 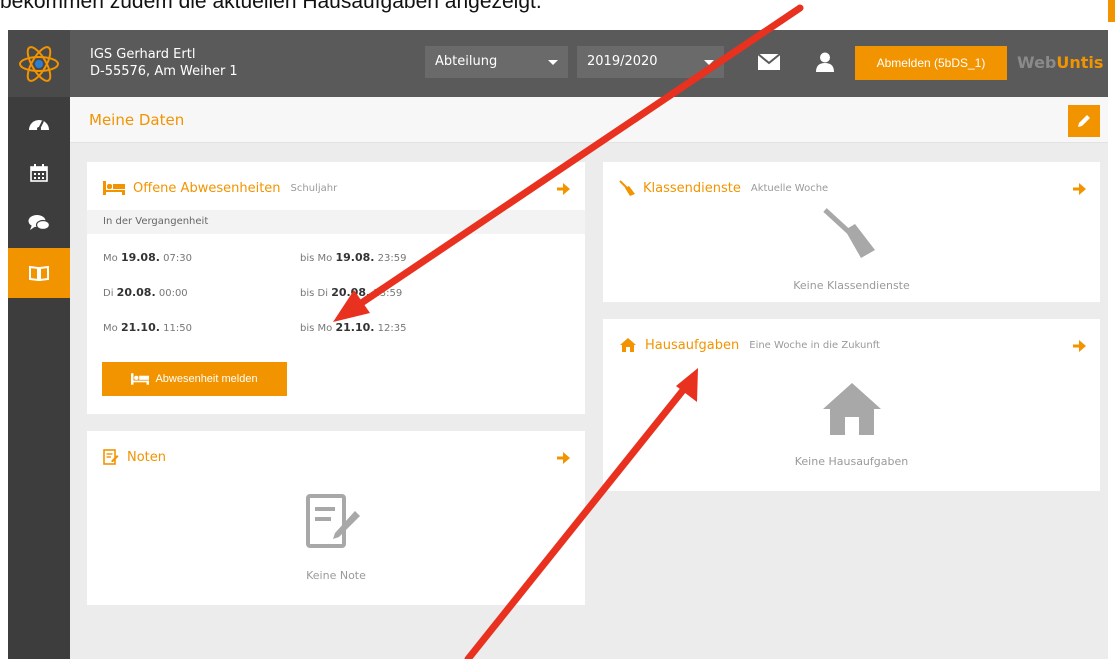 I want to click on absence-to: bis Di 20.08. 23:59, so click(x=351, y=292).